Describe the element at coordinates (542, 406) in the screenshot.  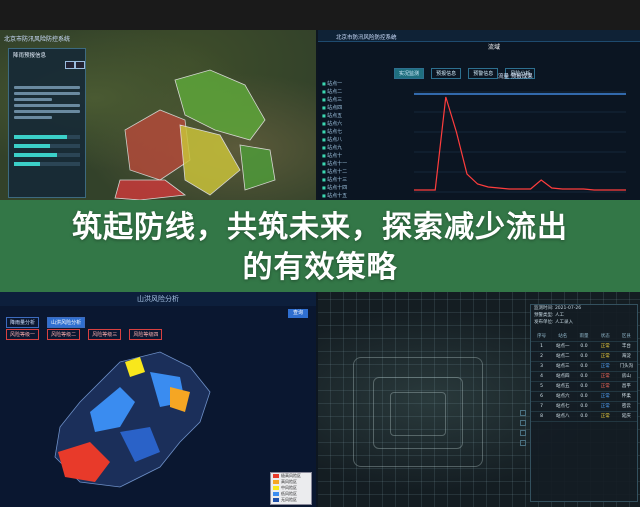
I see `table-cell: 7` at that location.